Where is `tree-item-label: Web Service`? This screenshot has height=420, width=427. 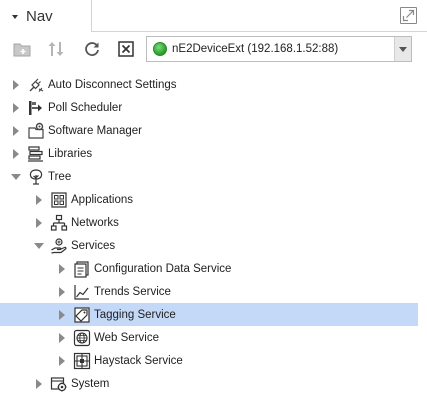
tree-item-label: Web Service is located at coordinates (126, 337).